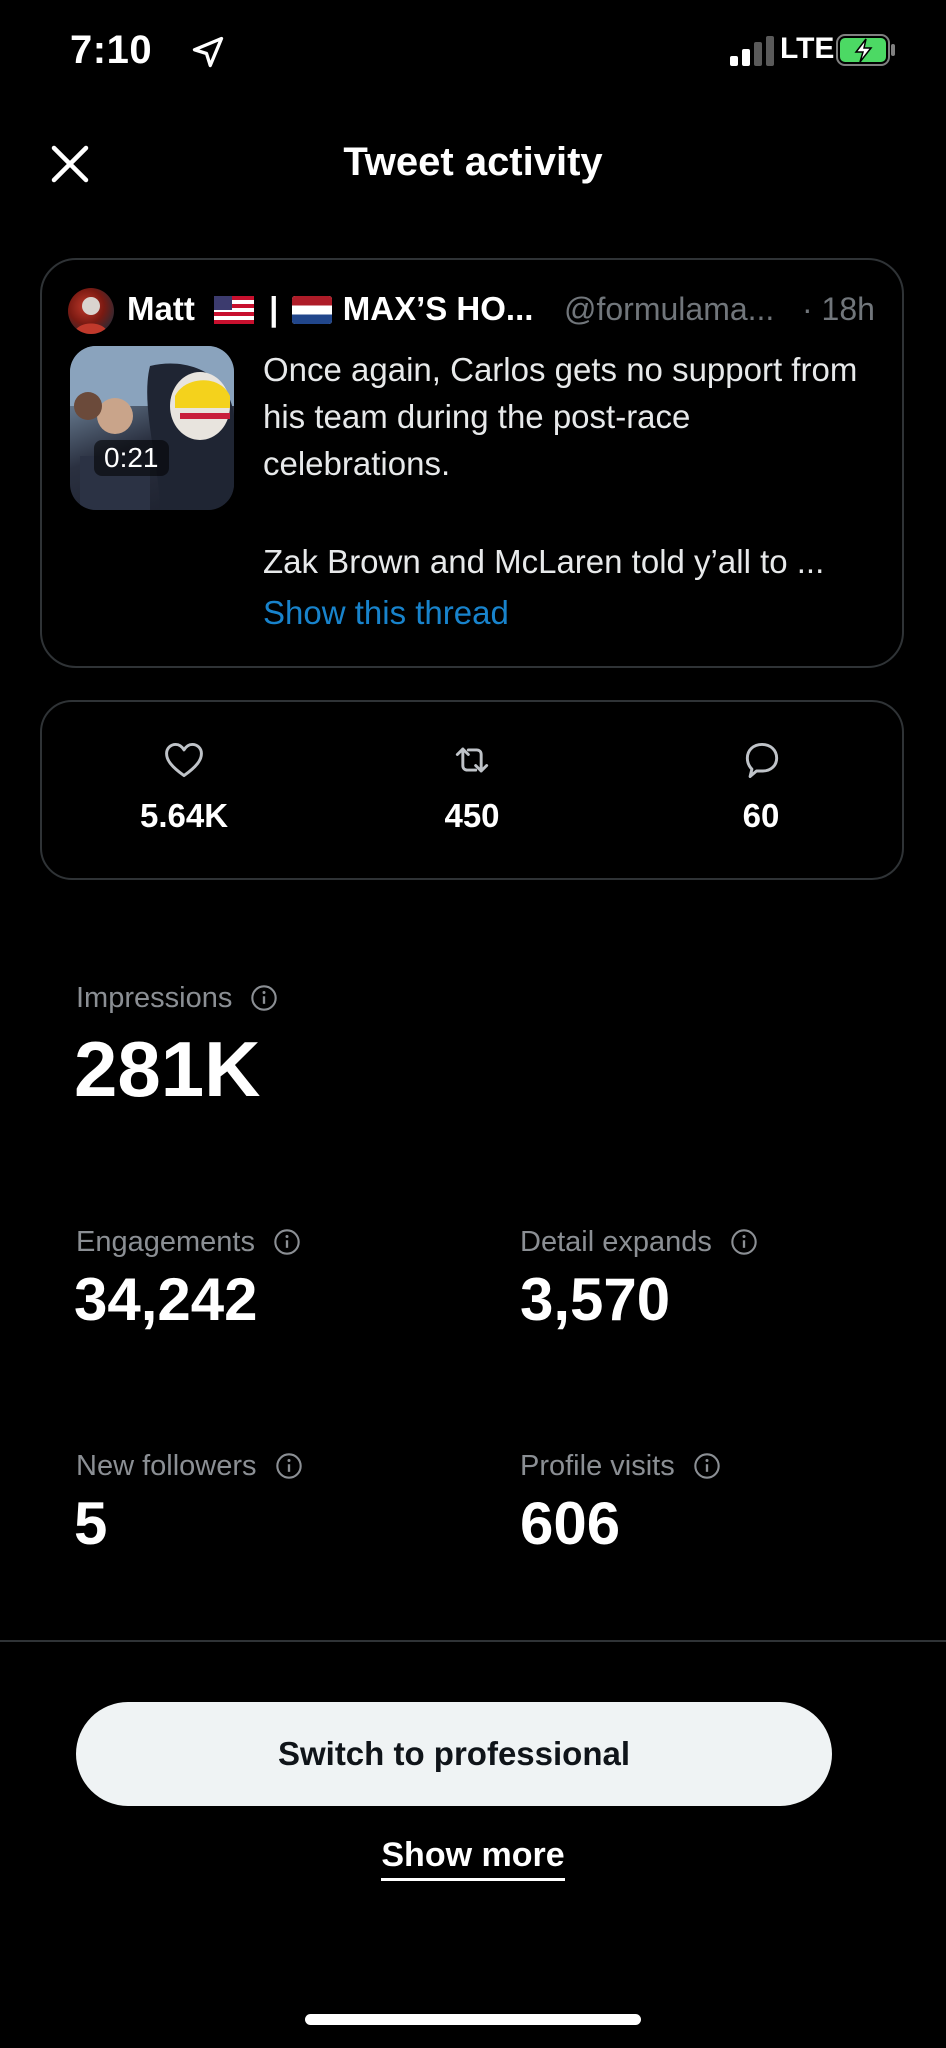  I want to click on profile-visits-label-text: Profile visits, so click(597, 1466).